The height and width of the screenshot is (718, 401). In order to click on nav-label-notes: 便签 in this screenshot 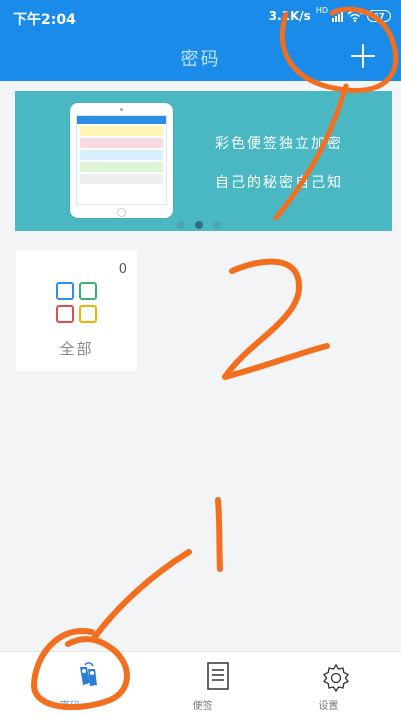, I will do `click(202, 706)`.